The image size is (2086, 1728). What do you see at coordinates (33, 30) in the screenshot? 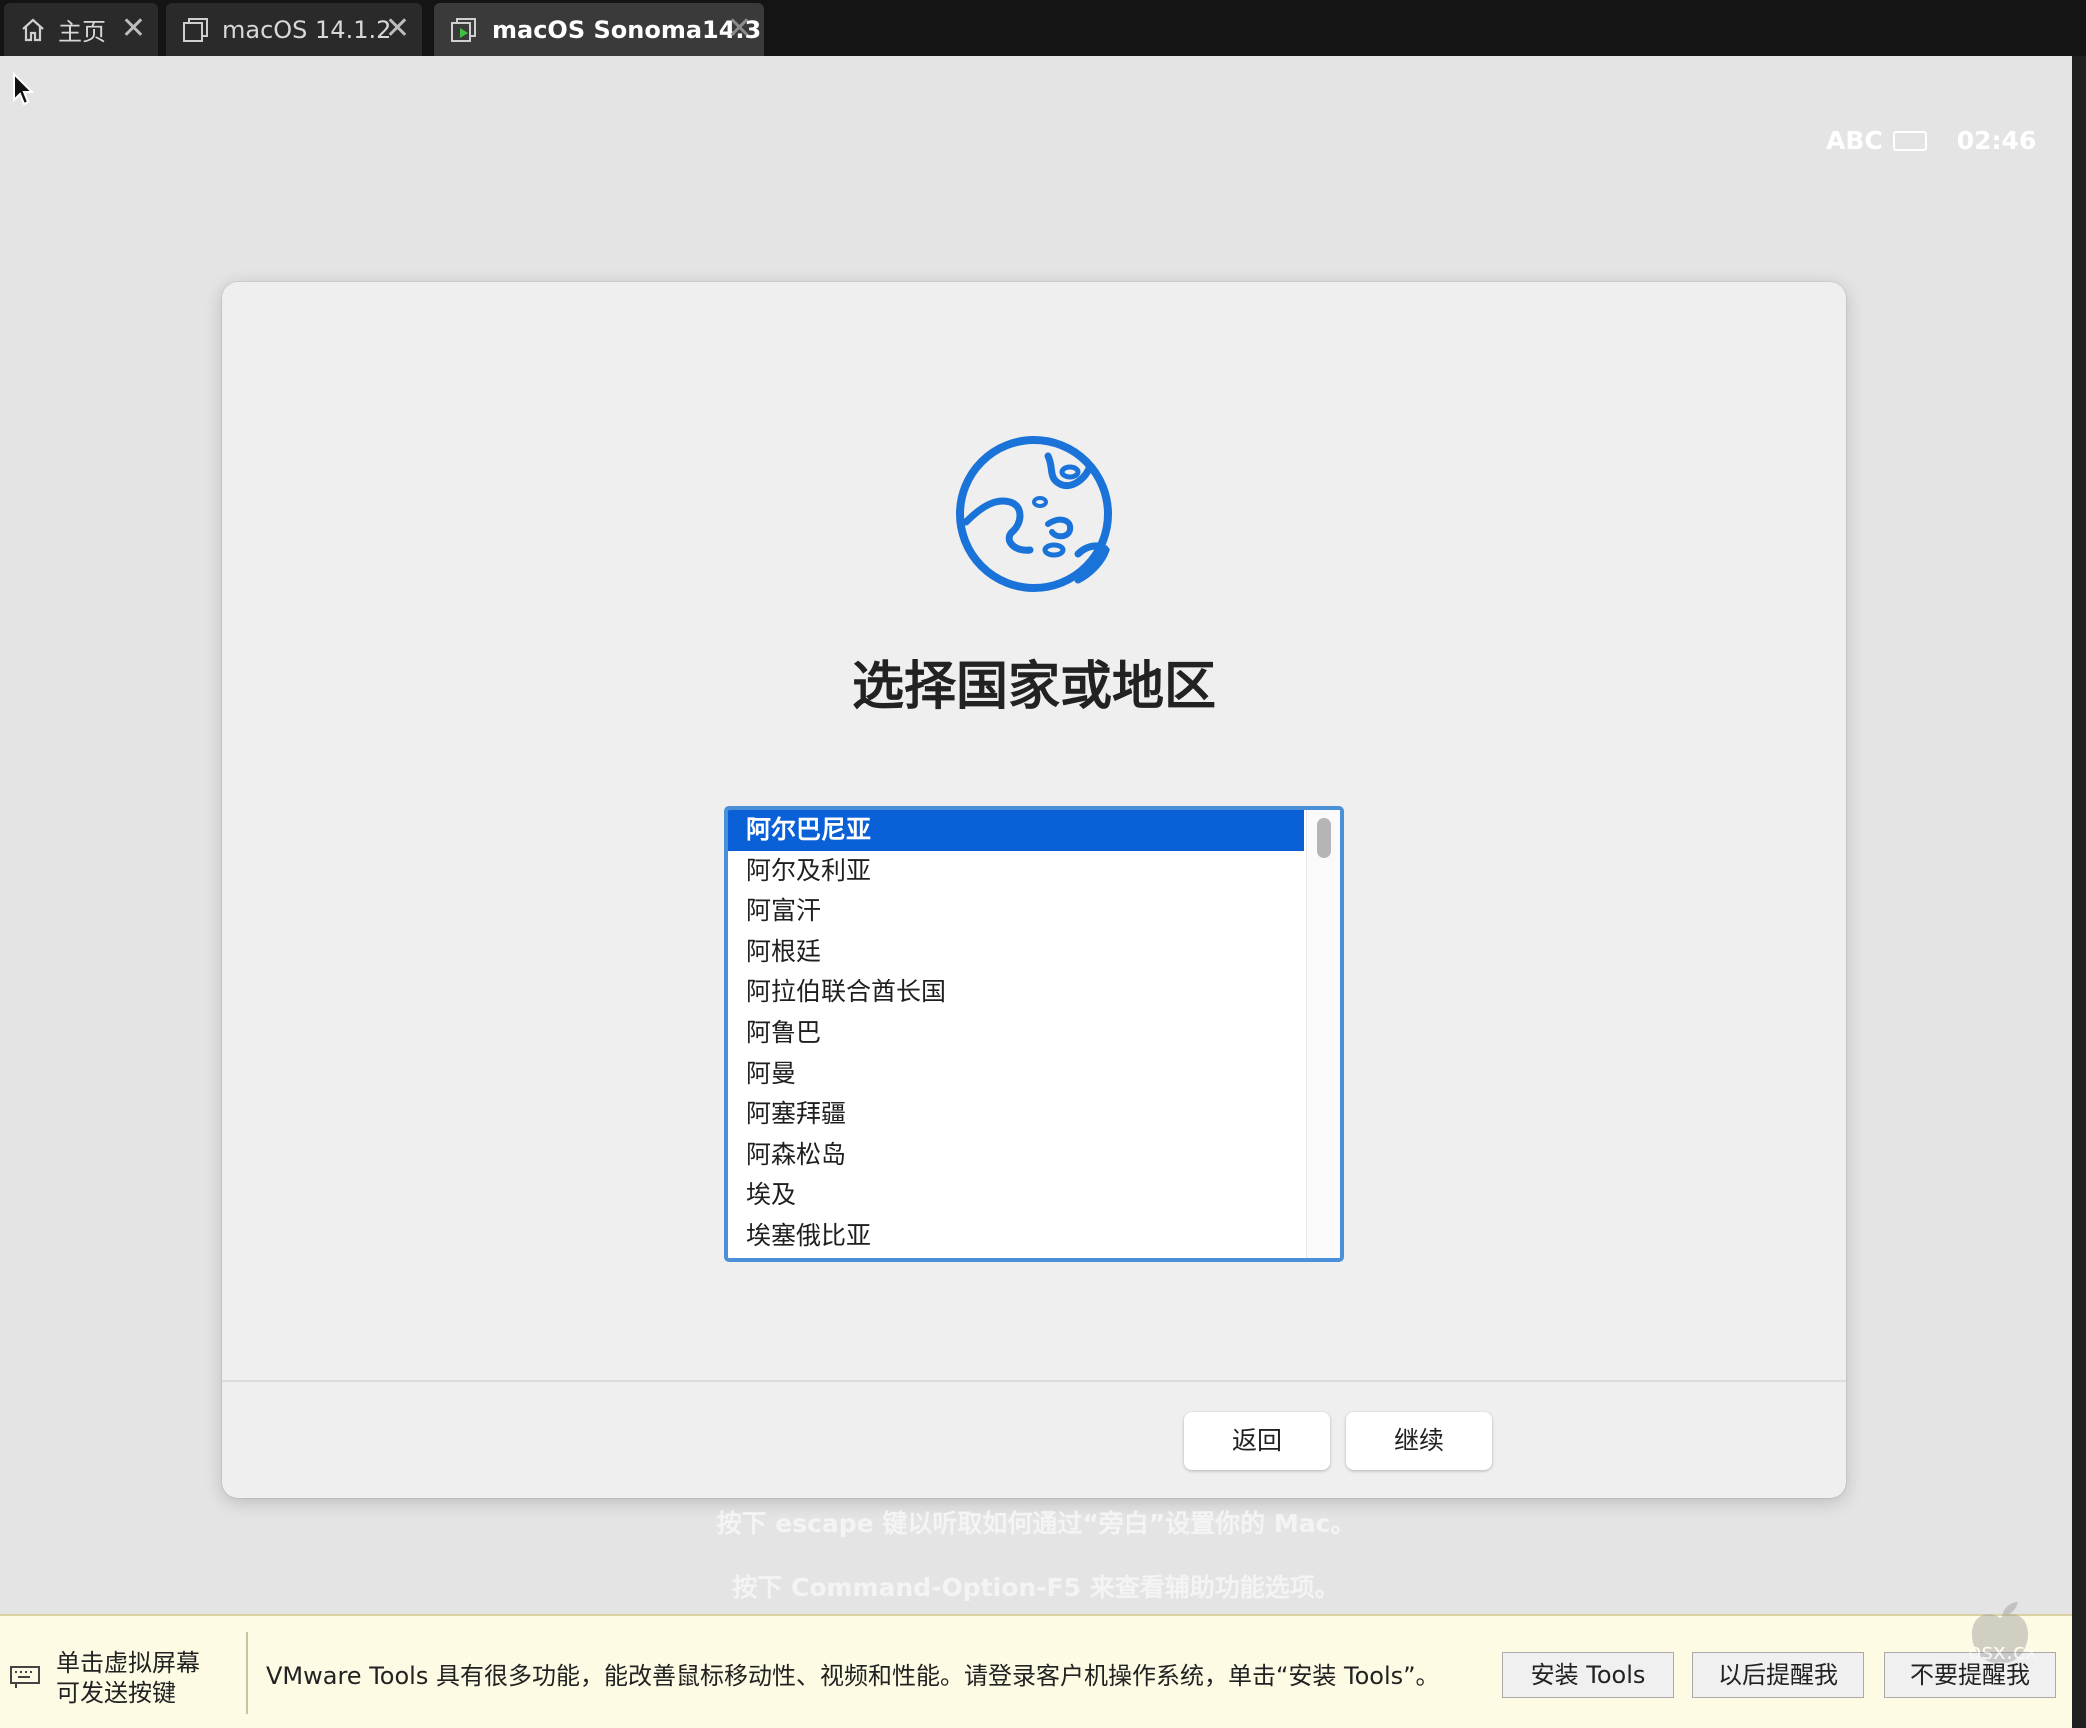
I see `home-icon` at bounding box center [33, 30].